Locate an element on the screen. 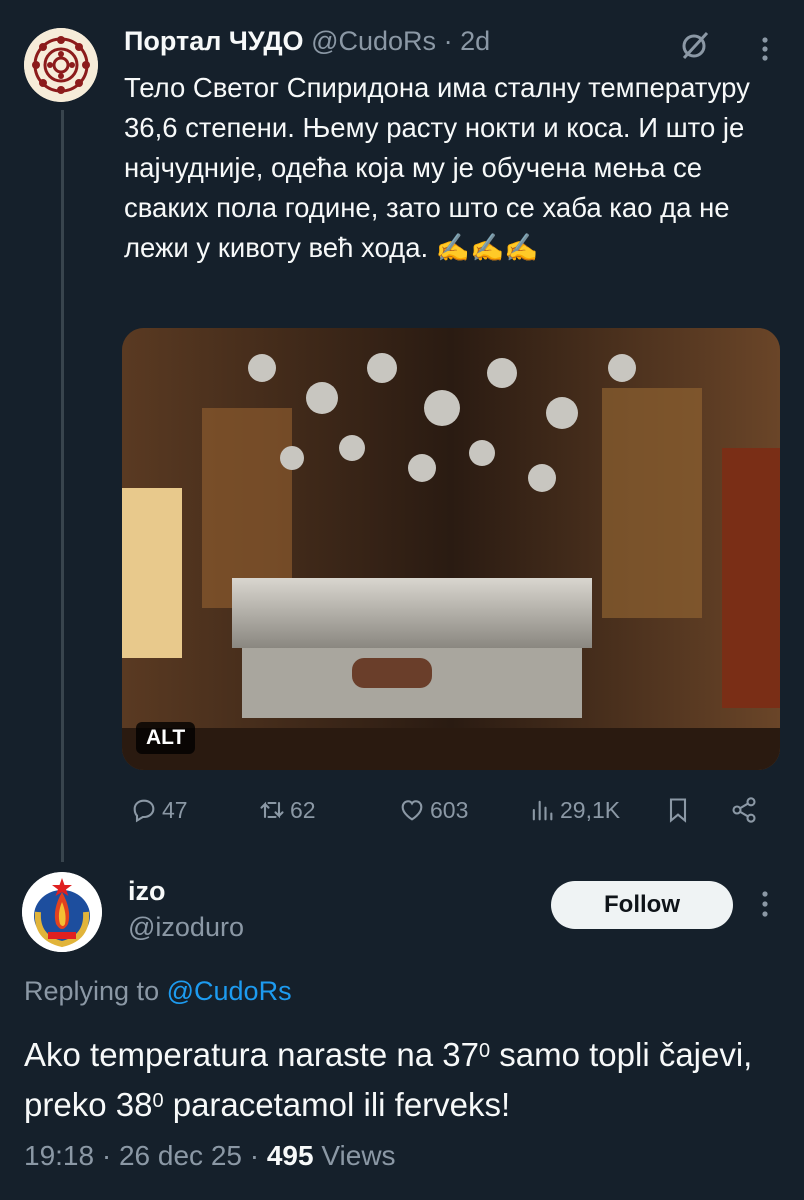 Image resolution: width=804 pixels, height=1200 pixels. tweet-time: 2d is located at coordinates (475, 41).